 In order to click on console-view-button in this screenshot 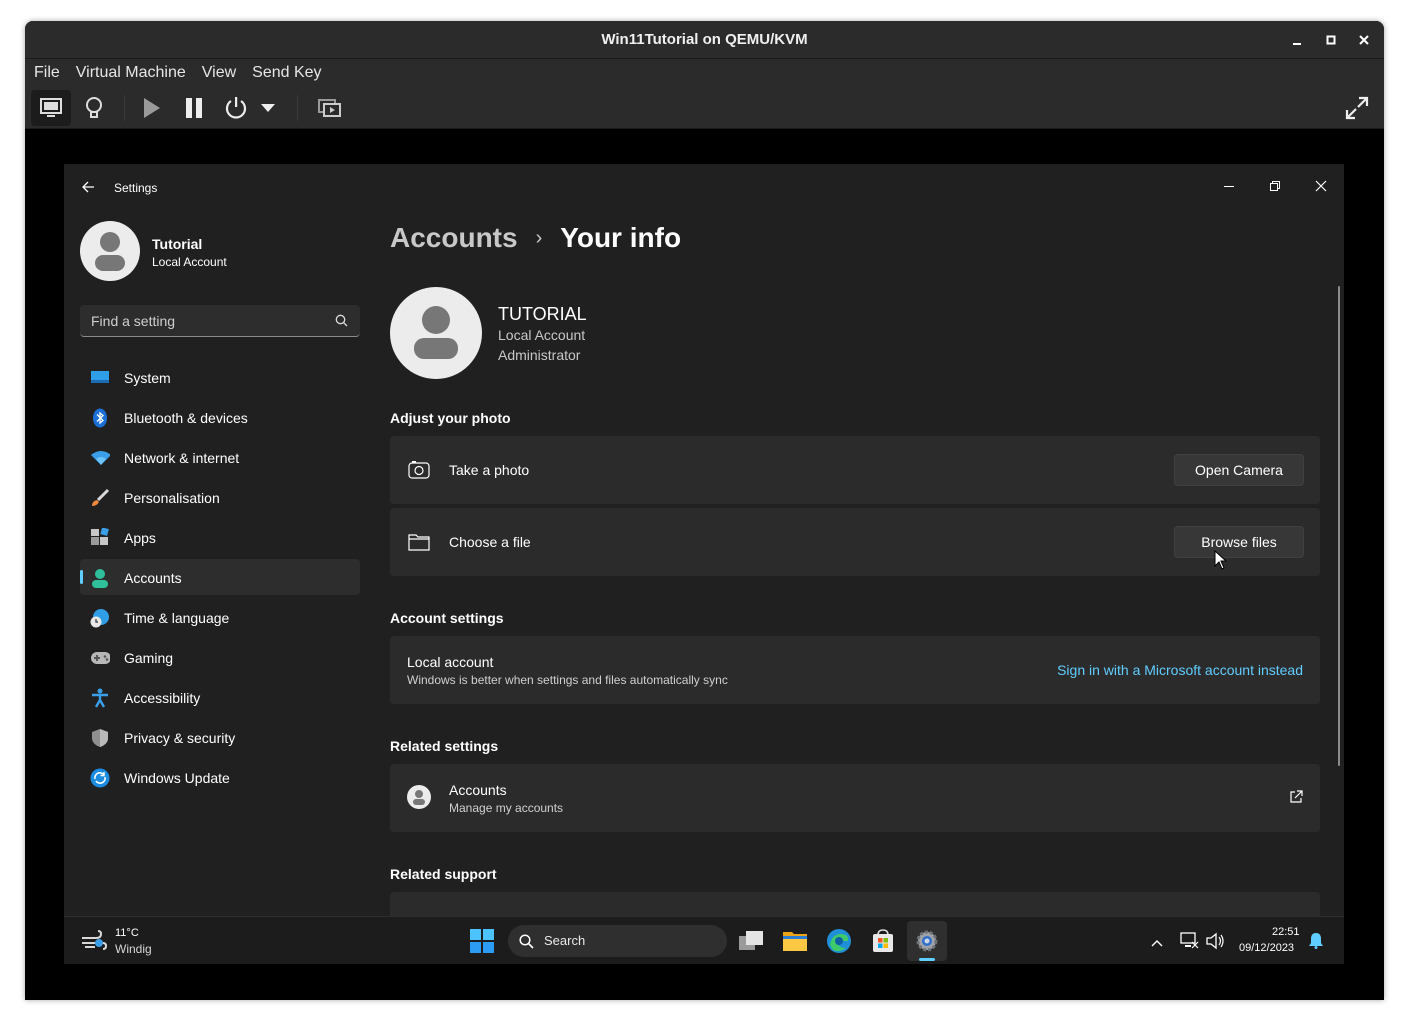, I will do `click(51, 108)`.